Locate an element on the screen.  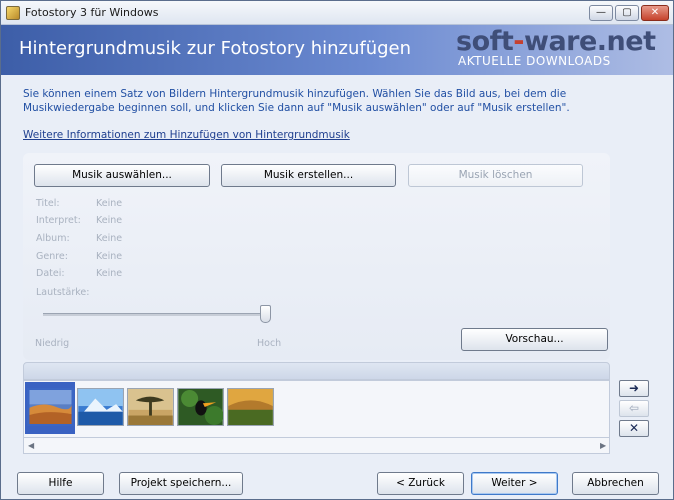
thumbnail-savanna is located at coordinates (150, 407).